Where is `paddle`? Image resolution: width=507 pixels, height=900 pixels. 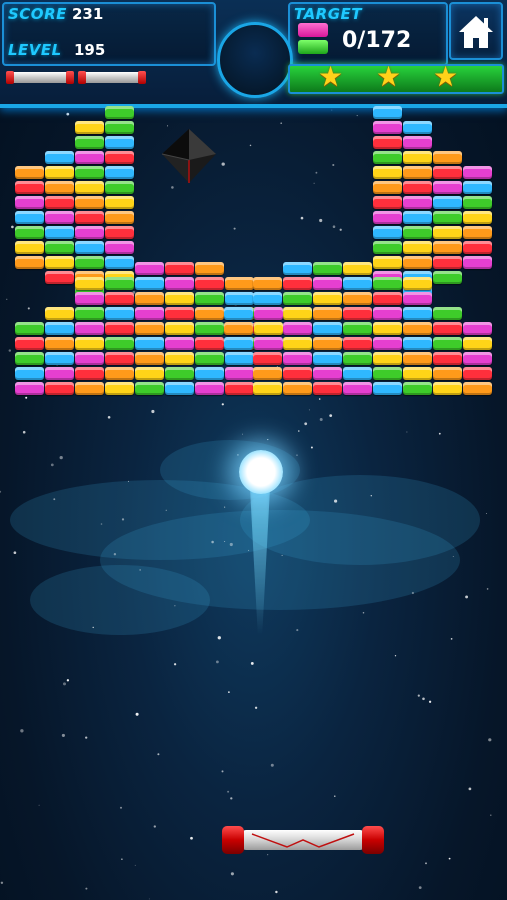 paddle is located at coordinates (303, 840).